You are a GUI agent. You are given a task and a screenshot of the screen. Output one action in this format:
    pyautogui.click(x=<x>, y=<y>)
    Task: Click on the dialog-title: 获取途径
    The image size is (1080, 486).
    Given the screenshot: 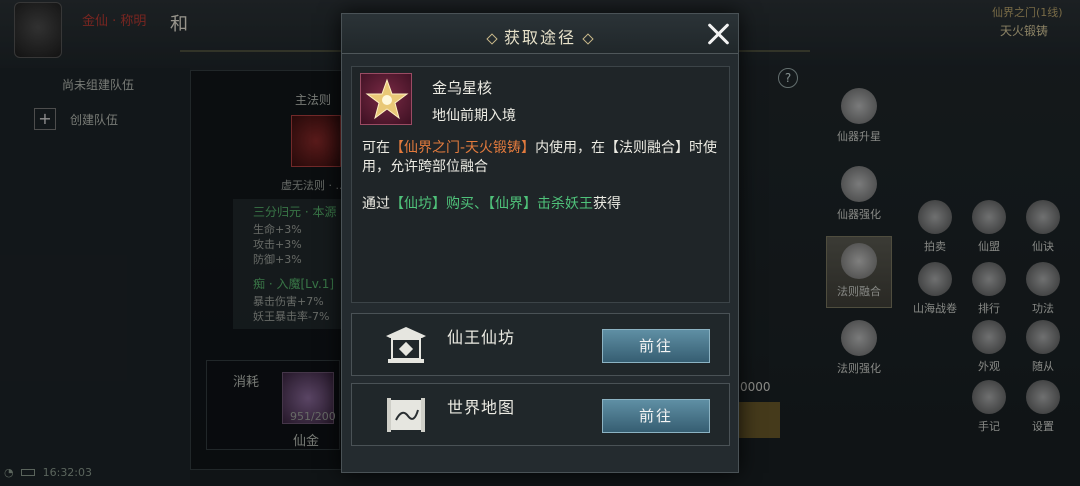 What is the action you would take?
    pyautogui.click(x=539, y=37)
    